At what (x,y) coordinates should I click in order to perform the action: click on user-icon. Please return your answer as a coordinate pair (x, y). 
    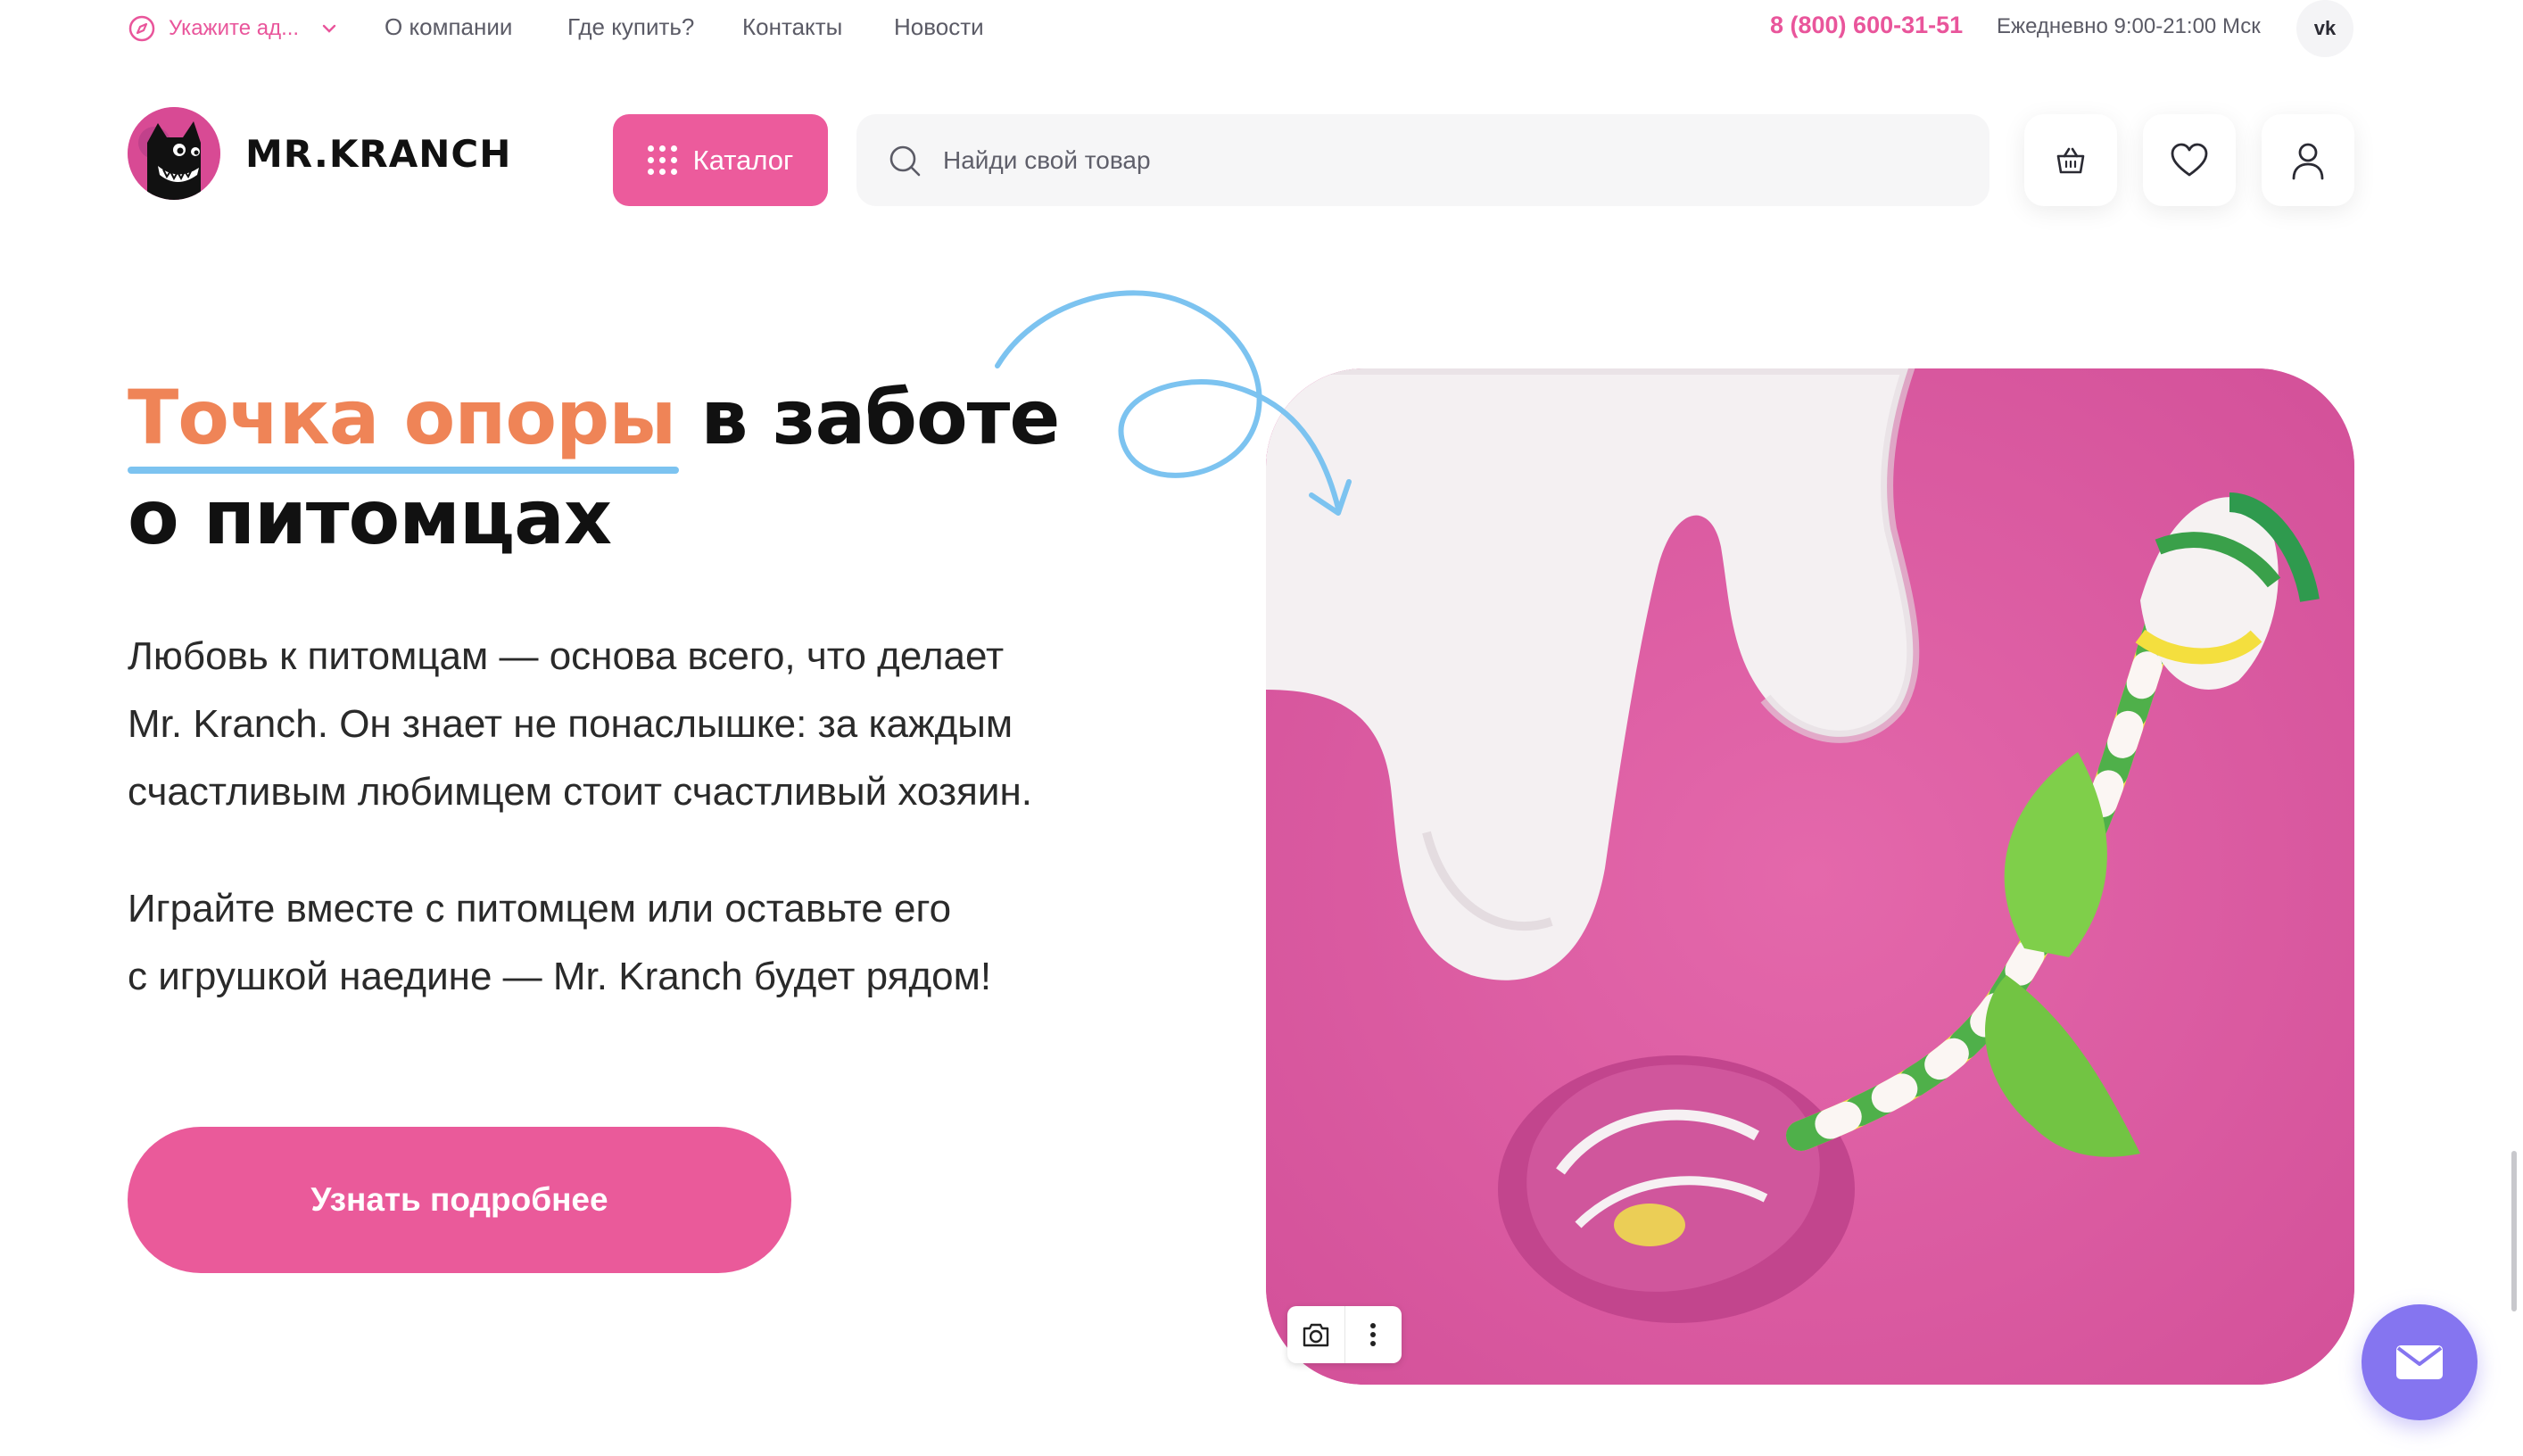
    Looking at the image, I should click on (2308, 161).